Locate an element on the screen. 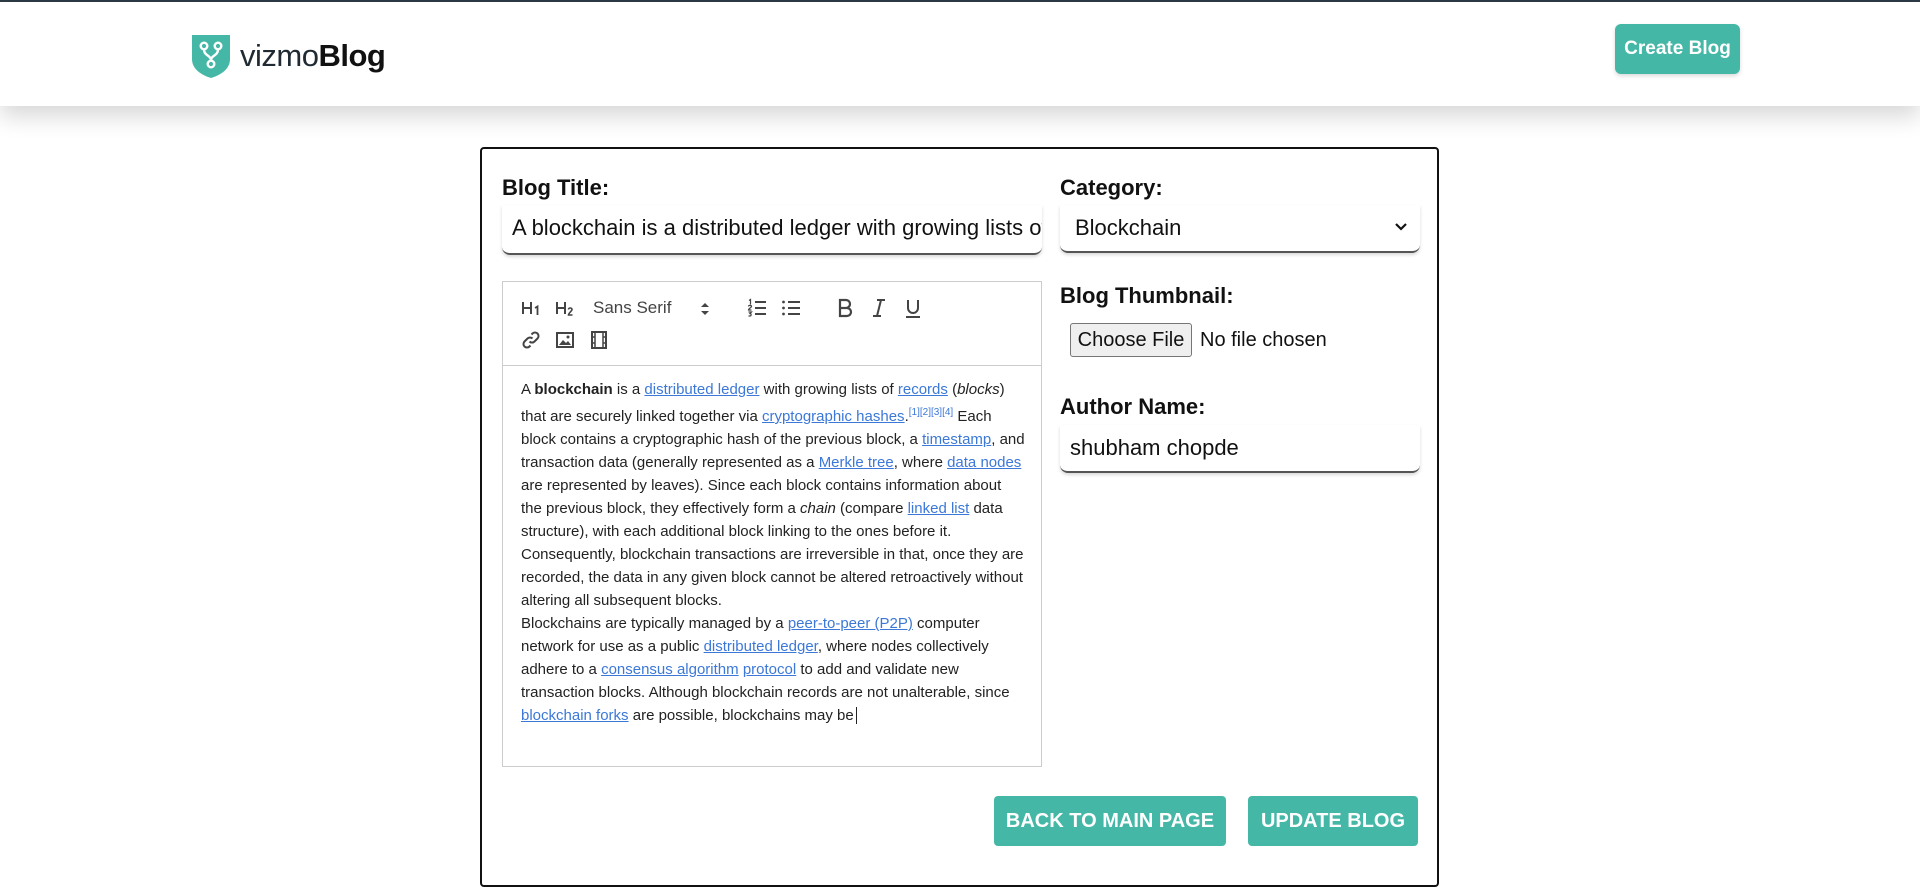 This screenshot has width=1920, height=887. brand-name-part1: vizmo is located at coordinates (279, 55).